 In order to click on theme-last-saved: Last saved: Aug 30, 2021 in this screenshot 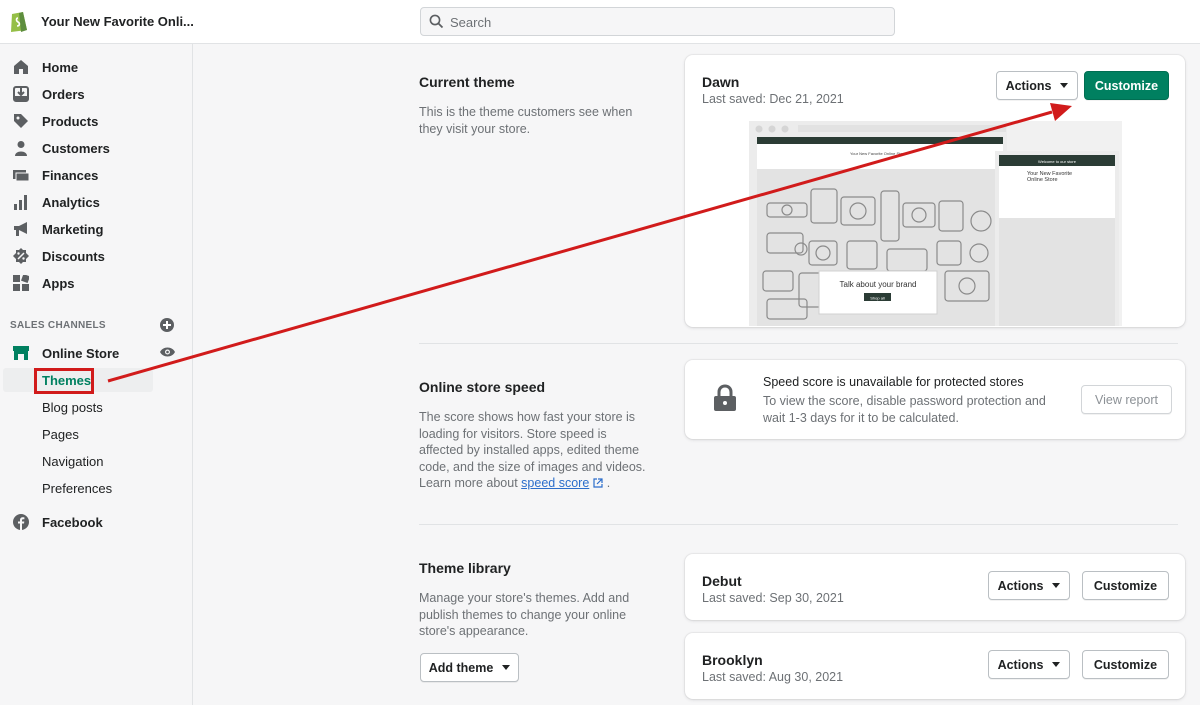, I will do `click(772, 677)`.